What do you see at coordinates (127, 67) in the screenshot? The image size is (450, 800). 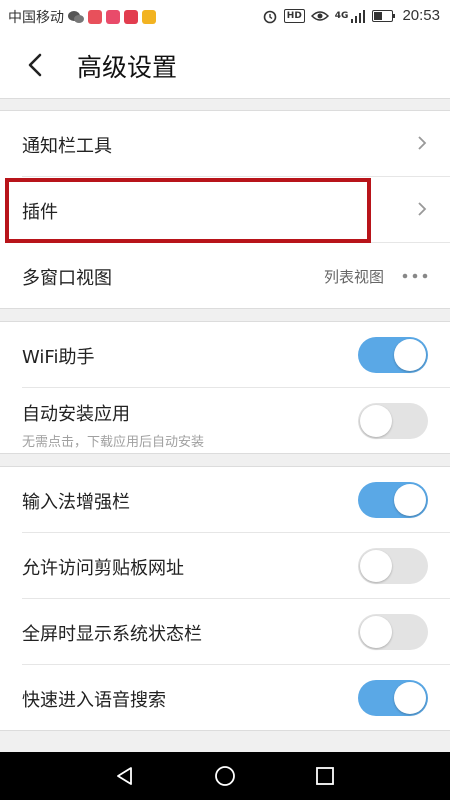 I see `page-title: 高级设置` at bounding box center [127, 67].